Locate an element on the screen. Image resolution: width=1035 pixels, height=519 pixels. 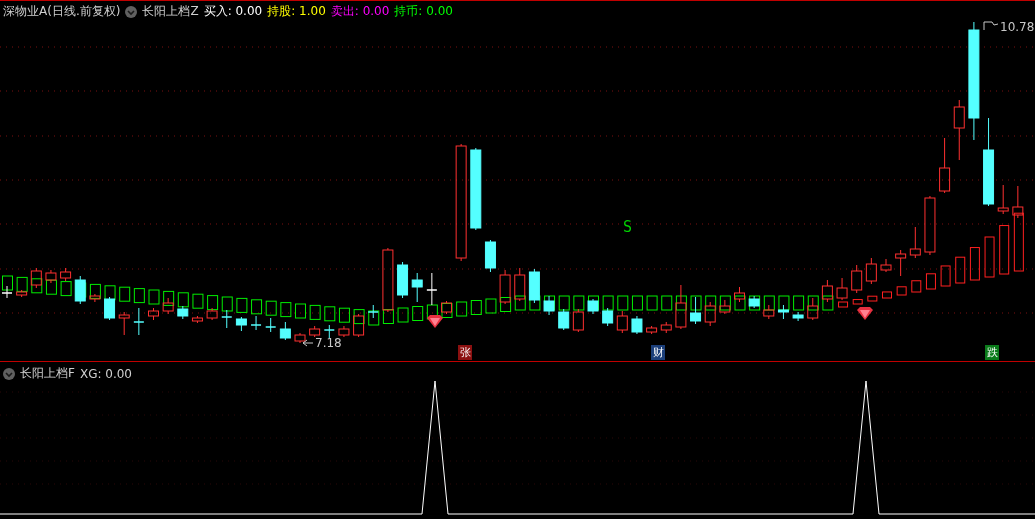
indicator-name: 长阳上档F is located at coordinates (47, 373).